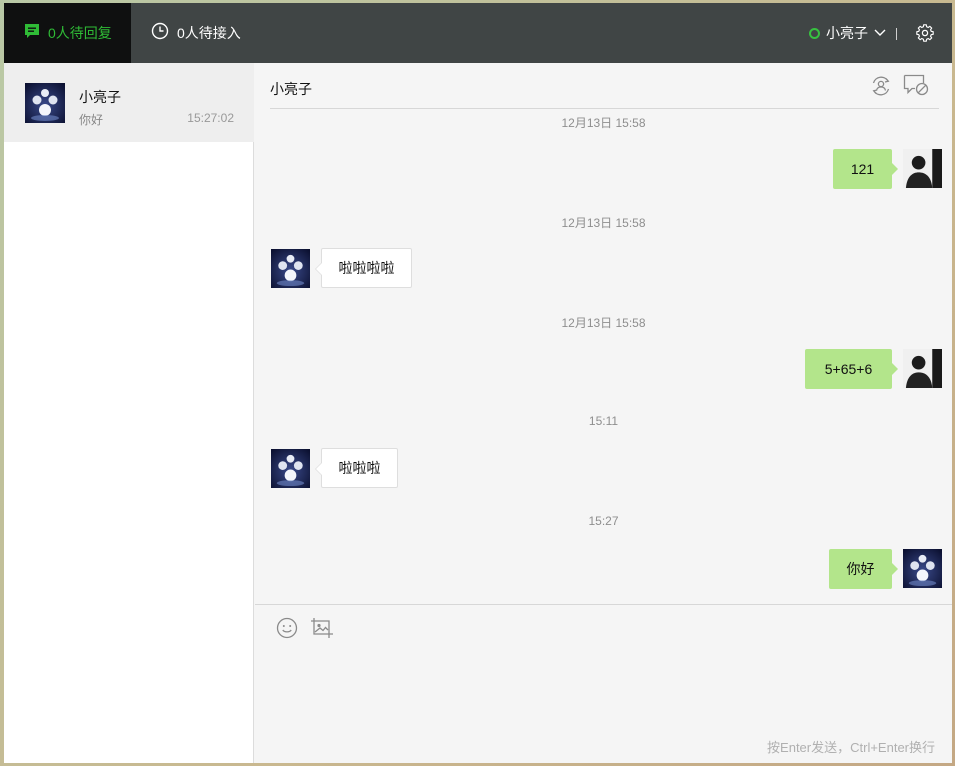  Describe the element at coordinates (322, 630) in the screenshot. I see `image-icon` at that location.